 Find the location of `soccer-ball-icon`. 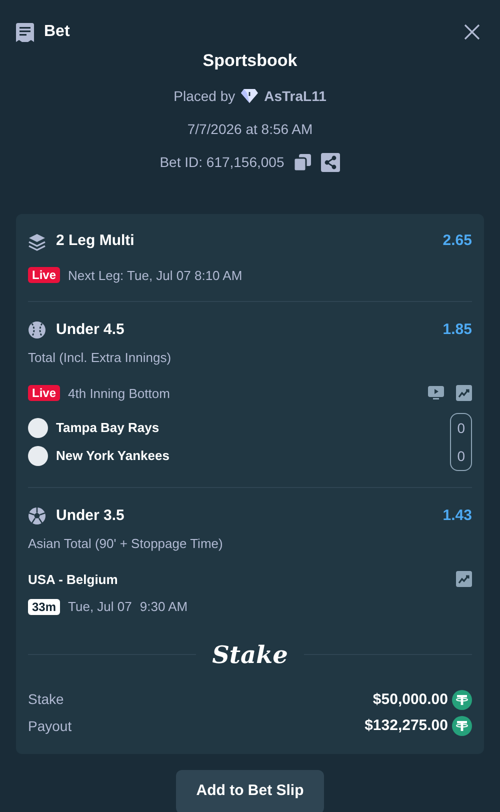

soccer-ball-icon is located at coordinates (37, 516).